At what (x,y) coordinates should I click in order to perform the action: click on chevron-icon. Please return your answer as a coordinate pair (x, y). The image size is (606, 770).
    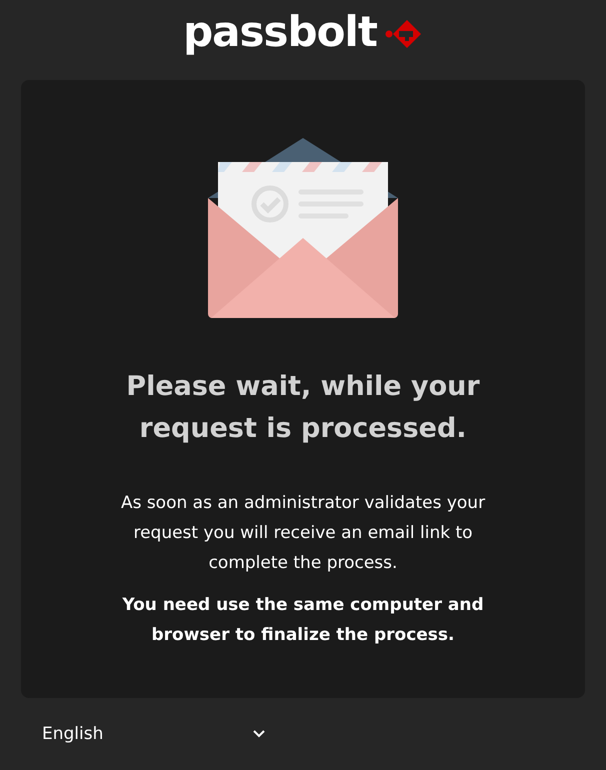
    Looking at the image, I should click on (259, 734).